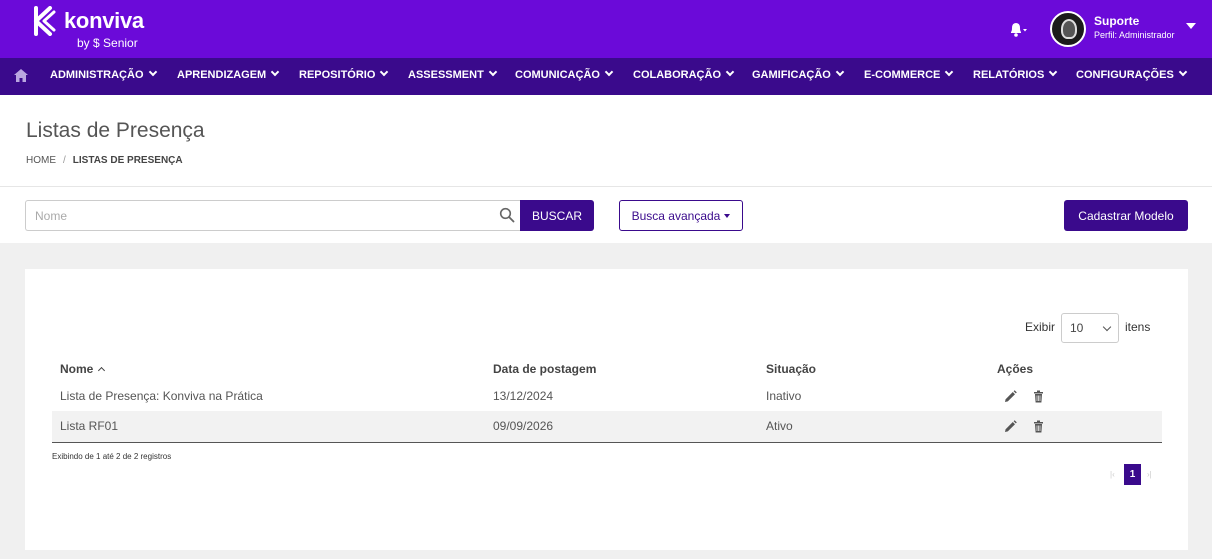 This screenshot has width=1212, height=559. Describe the element at coordinates (1040, 327) in the screenshot. I see `page-size-label: Exibir` at that location.